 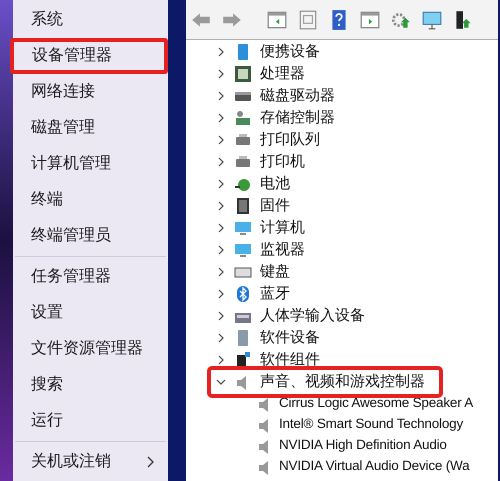 What do you see at coordinates (90, 421) in the screenshot?
I see `menu-item: 运行` at bounding box center [90, 421].